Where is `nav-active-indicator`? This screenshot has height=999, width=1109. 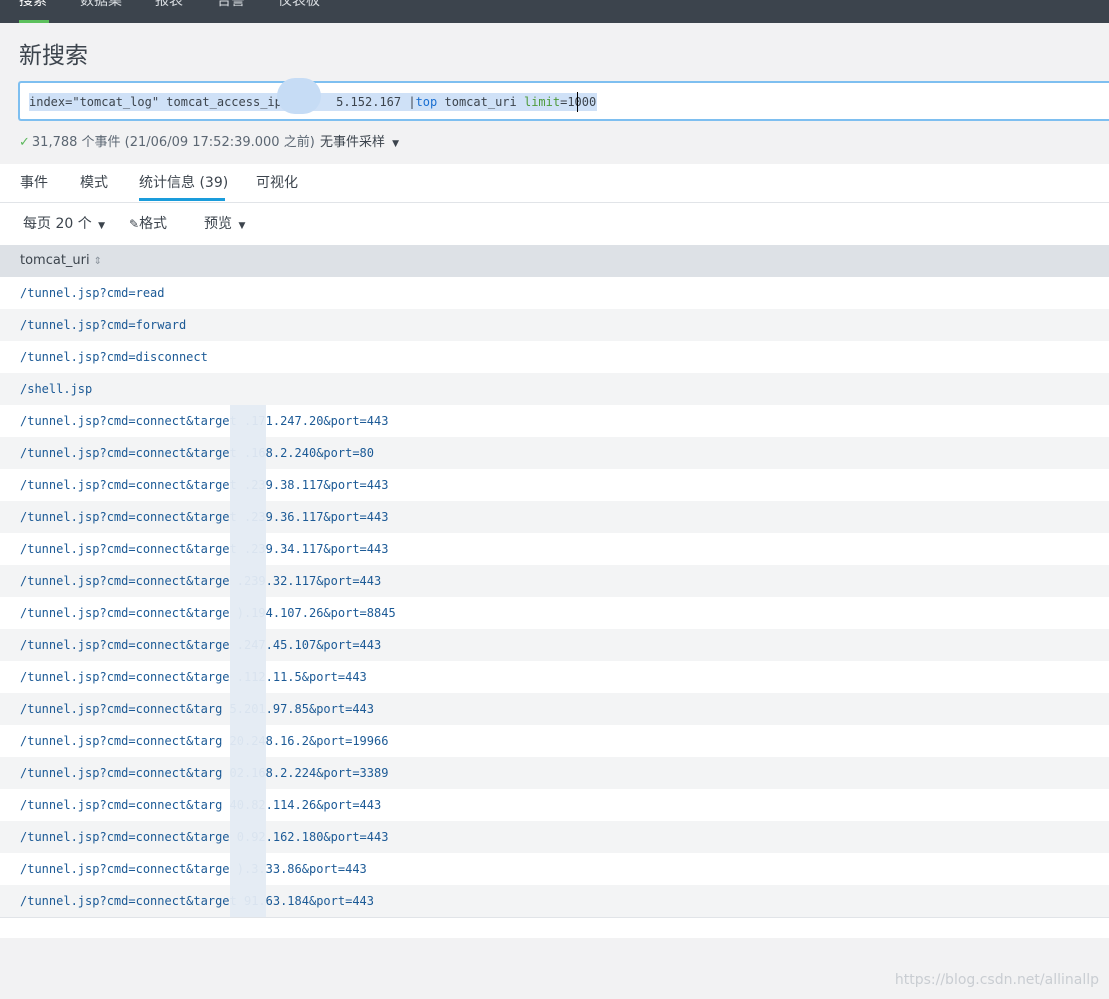 nav-active-indicator is located at coordinates (34, 21).